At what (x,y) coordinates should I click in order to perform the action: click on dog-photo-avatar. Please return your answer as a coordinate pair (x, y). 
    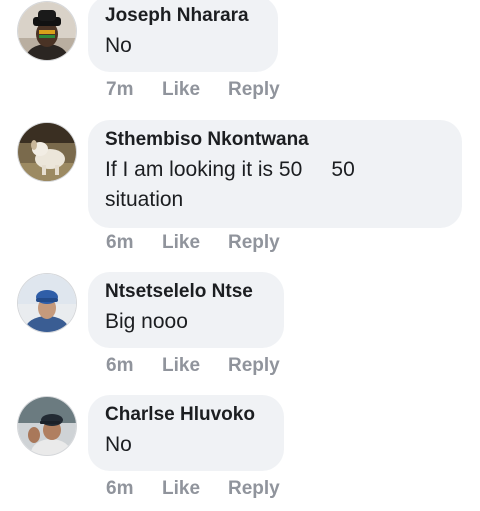
    Looking at the image, I should click on (47, 152).